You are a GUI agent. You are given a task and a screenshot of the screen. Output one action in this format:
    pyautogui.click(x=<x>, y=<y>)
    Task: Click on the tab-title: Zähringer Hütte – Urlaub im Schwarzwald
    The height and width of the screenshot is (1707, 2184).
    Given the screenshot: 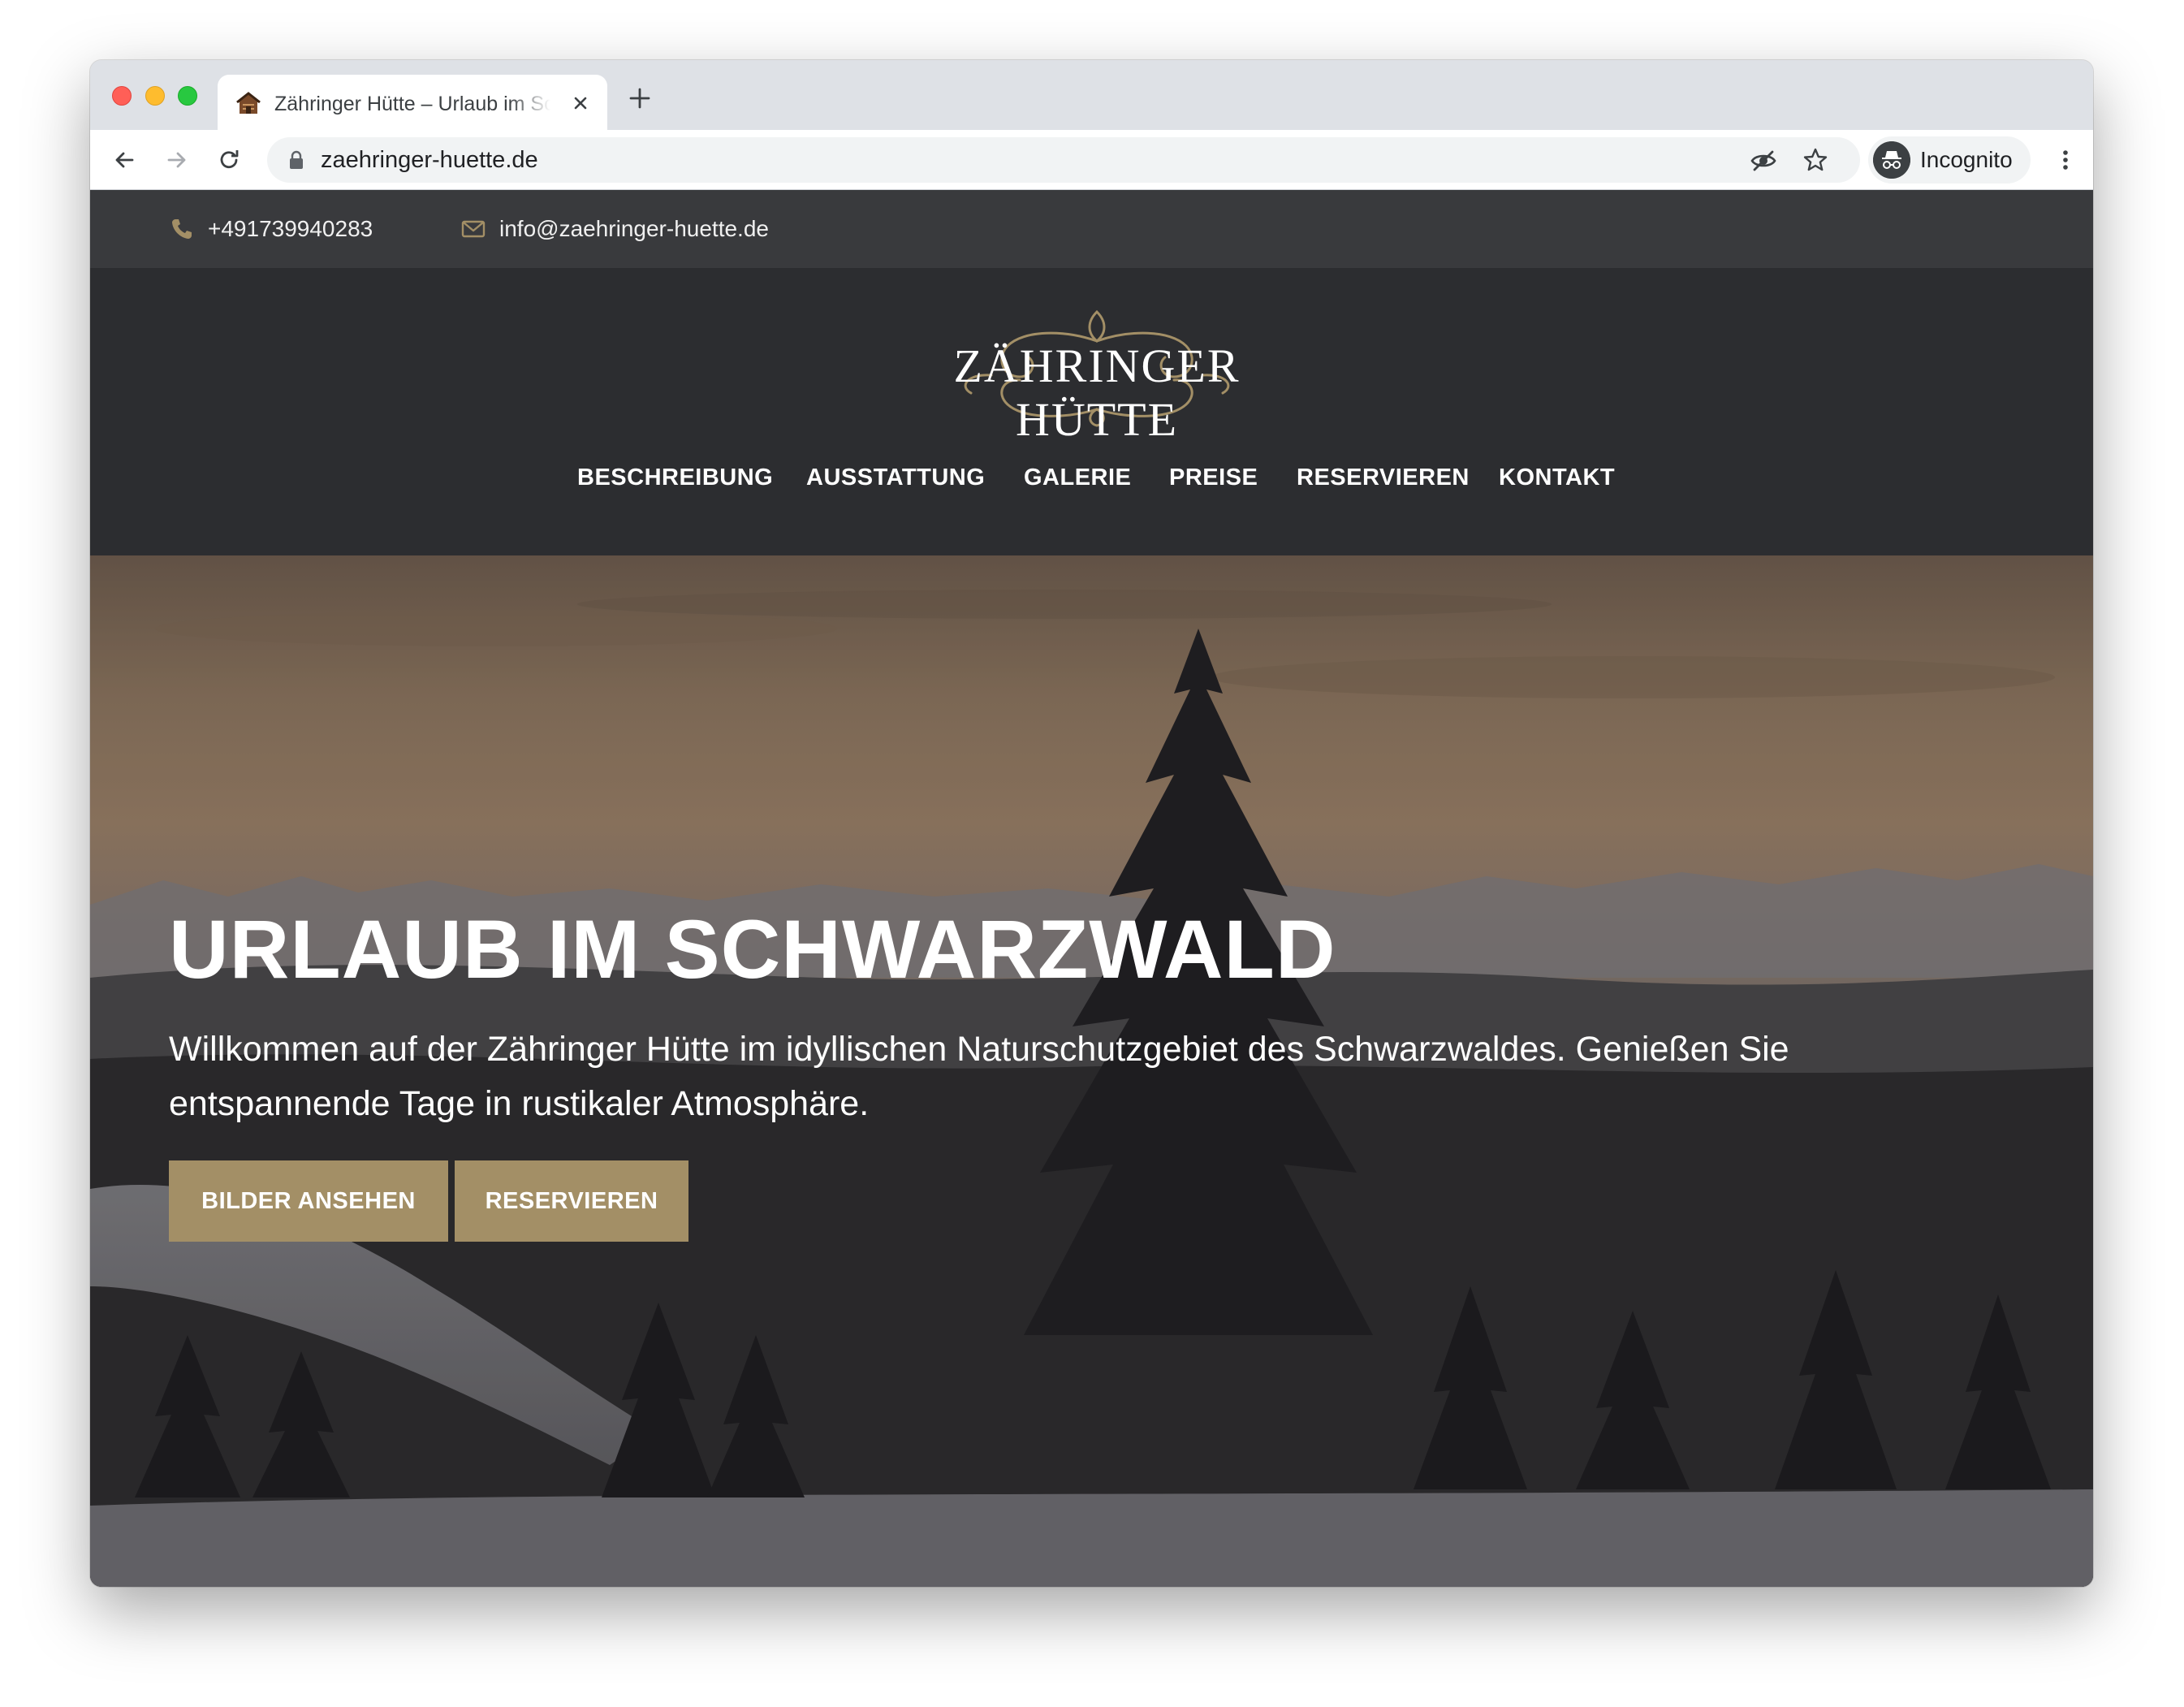 What is the action you would take?
    pyautogui.click(x=412, y=104)
    